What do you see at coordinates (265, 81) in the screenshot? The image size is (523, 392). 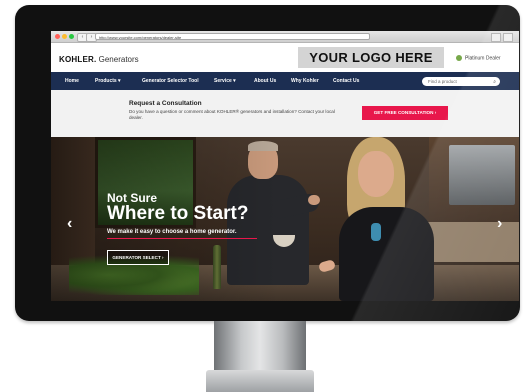 I see `nav-about-us: About Us` at bounding box center [265, 81].